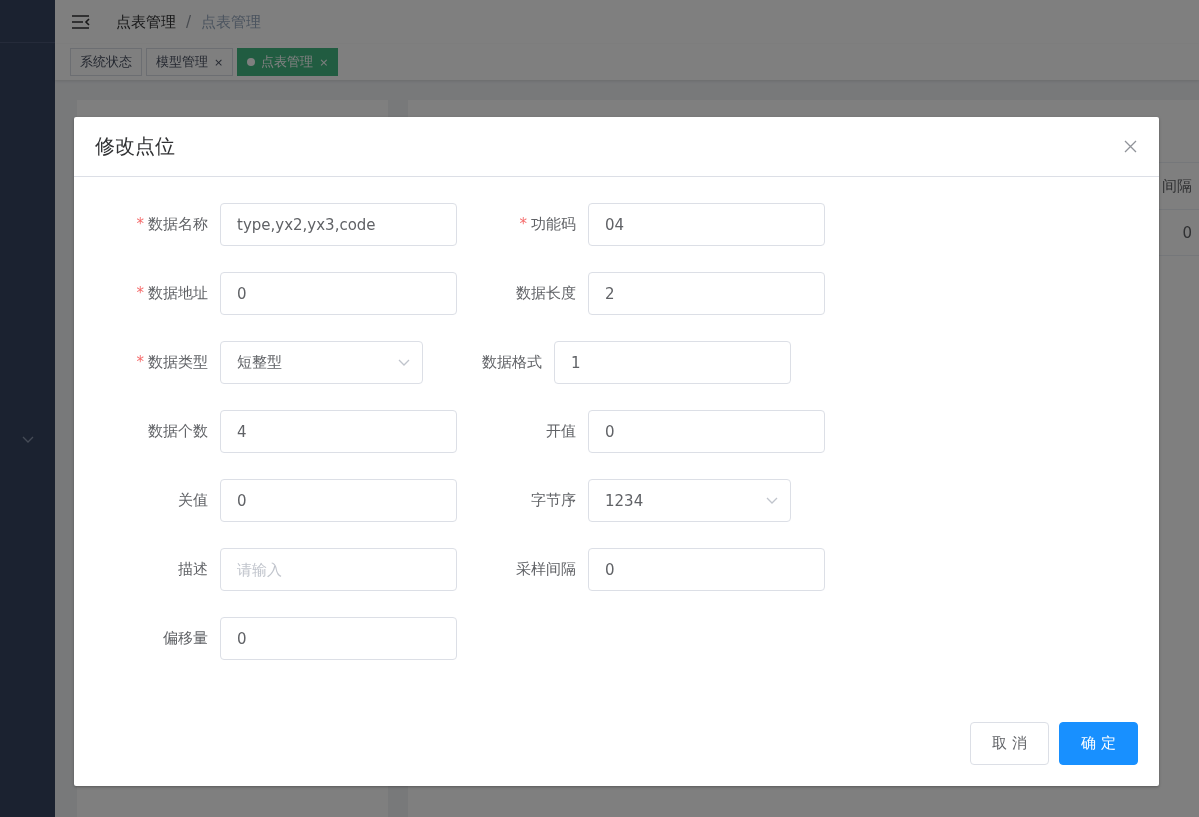 This screenshot has width=1199, height=817. What do you see at coordinates (706, 224) in the screenshot?
I see `input-field: 04` at bounding box center [706, 224].